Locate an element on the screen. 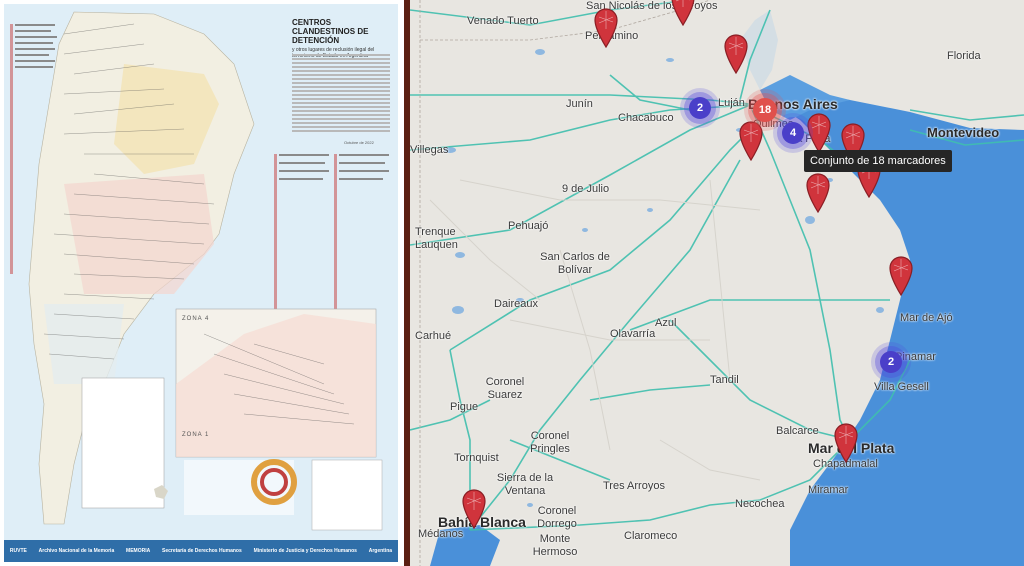 The width and height of the screenshot is (1024, 566). city-label: Monte Hermoso is located at coordinates (555, 545).